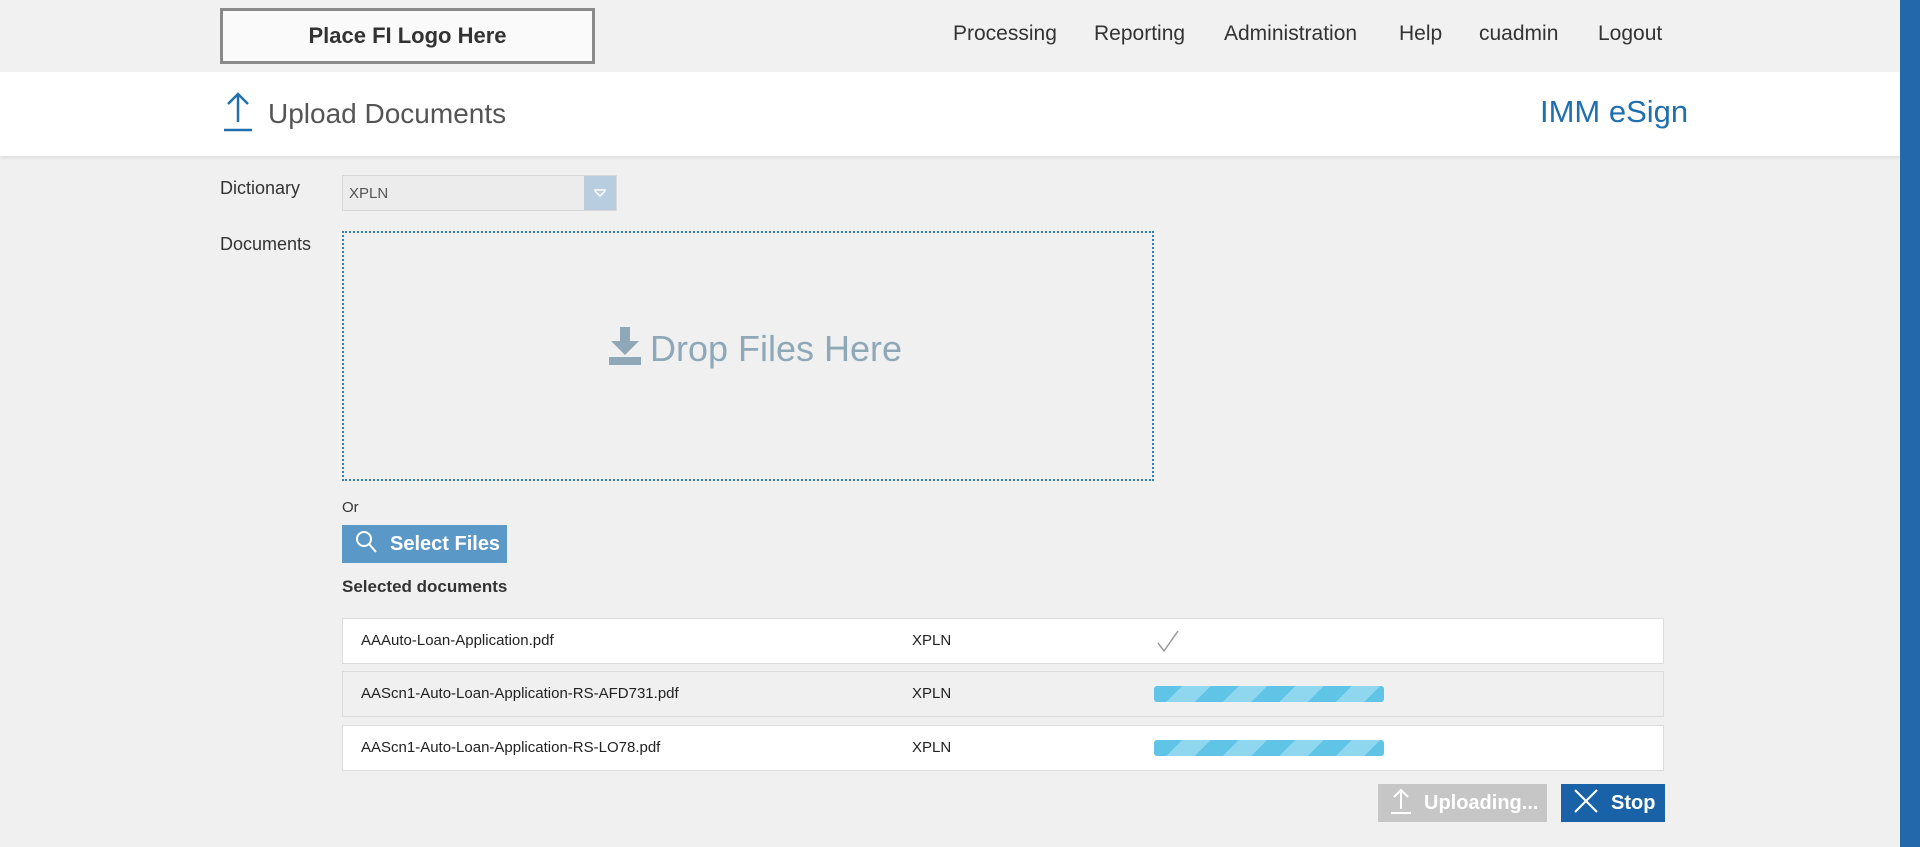 This screenshot has height=847, width=1920. I want to click on dictionary-label: Dictionary, so click(260, 188).